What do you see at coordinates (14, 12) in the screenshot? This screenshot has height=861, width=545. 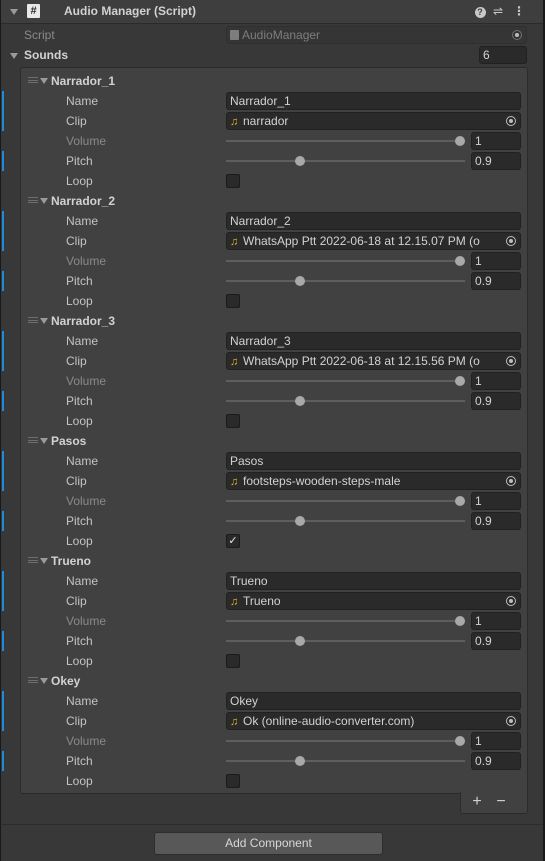 I see `component-foldout-icon` at bounding box center [14, 12].